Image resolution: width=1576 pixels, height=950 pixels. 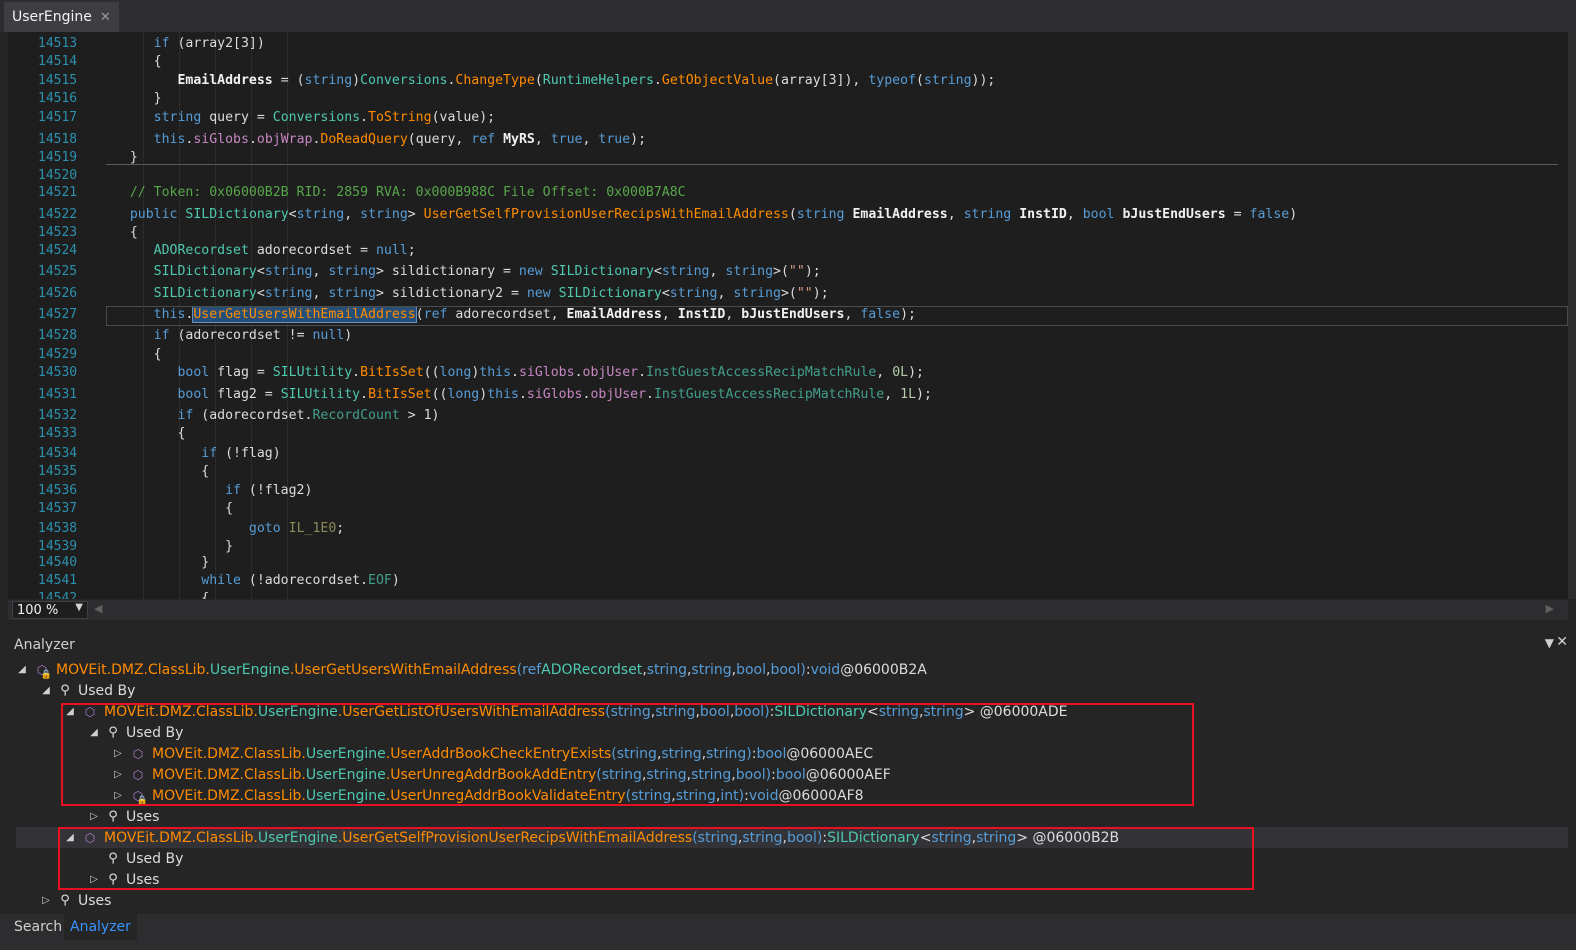 What do you see at coordinates (58, 98) in the screenshot?
I see `line-number: 14516` at bounding box center [58, 98].